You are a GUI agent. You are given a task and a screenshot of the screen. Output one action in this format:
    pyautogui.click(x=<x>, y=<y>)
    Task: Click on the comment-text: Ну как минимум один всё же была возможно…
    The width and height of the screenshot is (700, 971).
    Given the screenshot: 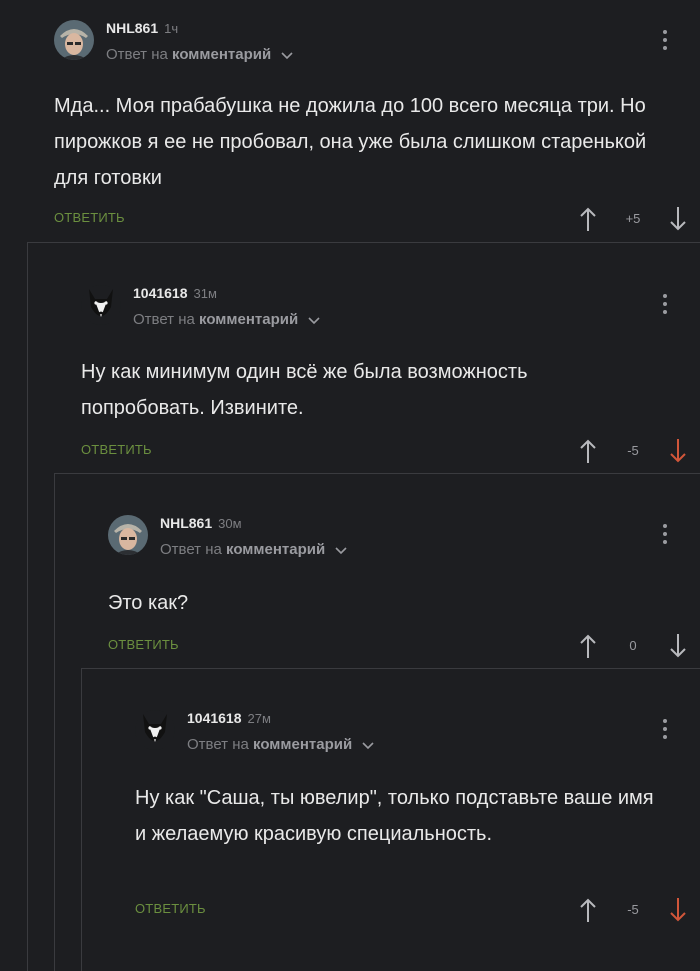 What is the action you would take?
    pyautogui.click(x=304, y=390)
    